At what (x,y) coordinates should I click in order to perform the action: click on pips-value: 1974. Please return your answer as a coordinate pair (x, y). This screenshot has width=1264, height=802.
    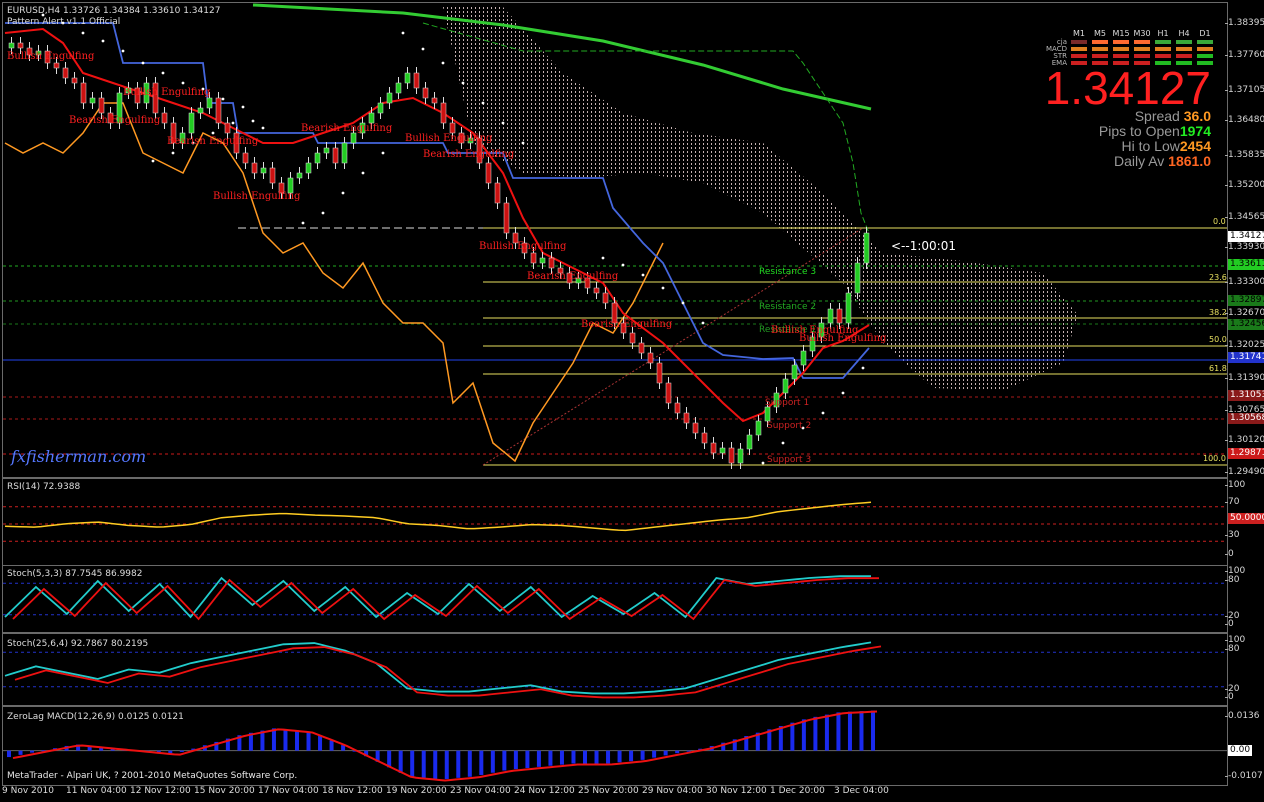
    Looking at the image, I should click on (1195, 131).